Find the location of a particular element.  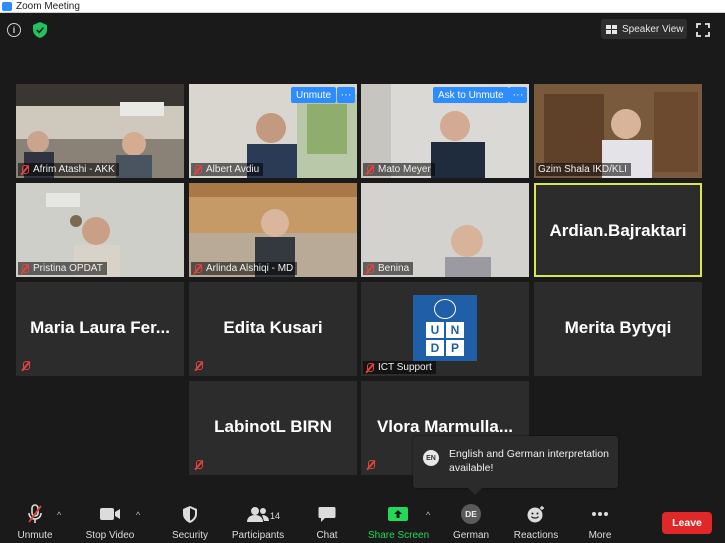

security-button: Security is located at coordinates (190, 522).